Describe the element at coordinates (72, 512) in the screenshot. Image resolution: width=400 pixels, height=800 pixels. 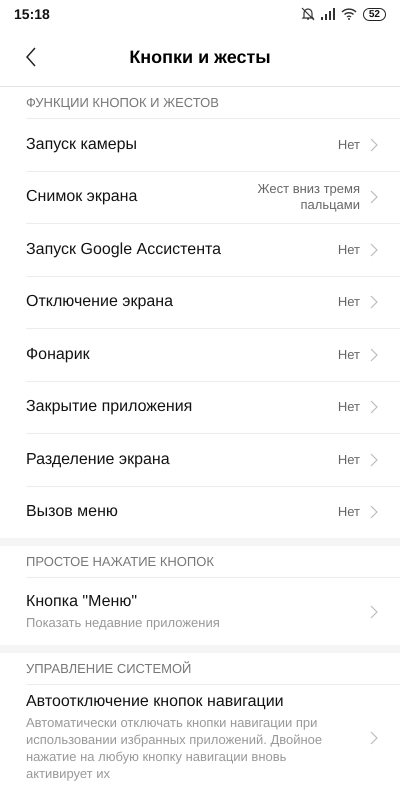
I see `row-label: Вызов меню` at that location.